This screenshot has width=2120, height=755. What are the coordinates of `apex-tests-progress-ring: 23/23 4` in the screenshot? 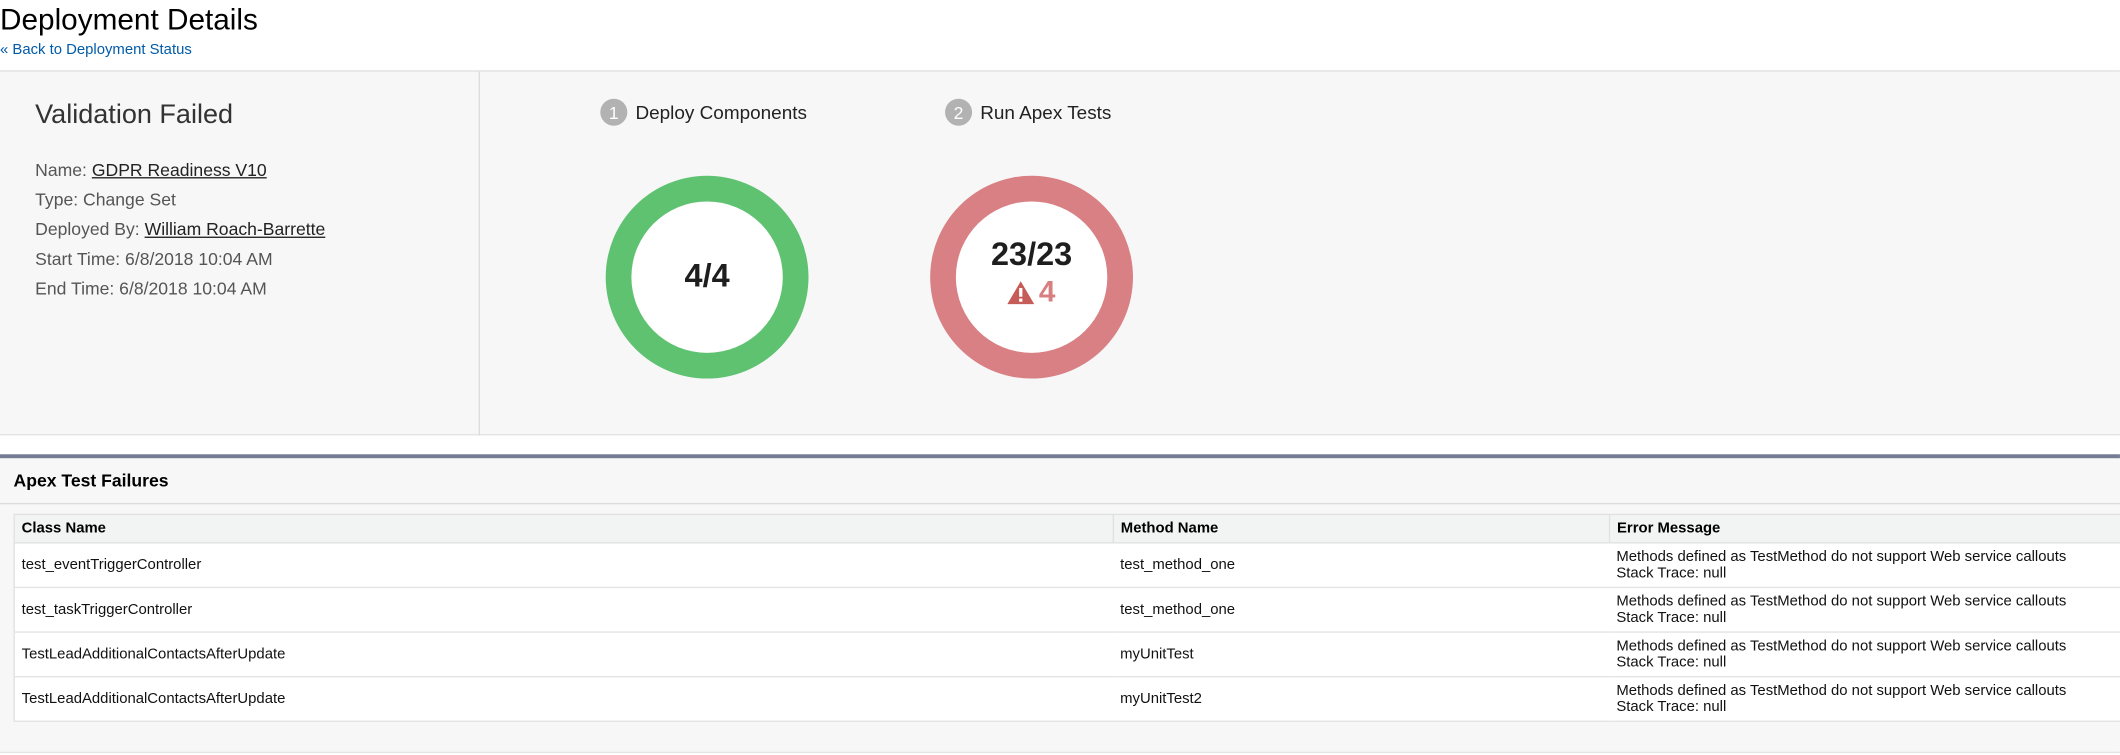 It's located at (1031, 277).